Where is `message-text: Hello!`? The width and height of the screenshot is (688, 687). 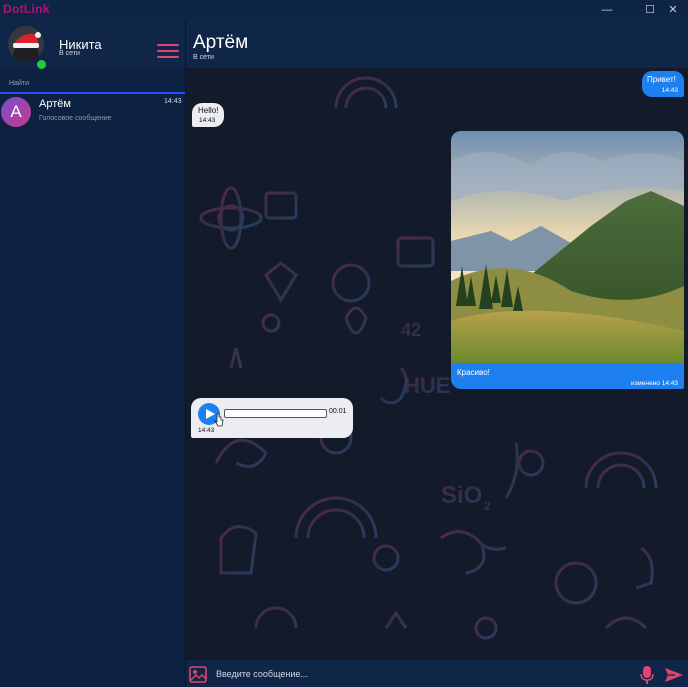 message-text: Hello! is located at coordinates (208, 110).